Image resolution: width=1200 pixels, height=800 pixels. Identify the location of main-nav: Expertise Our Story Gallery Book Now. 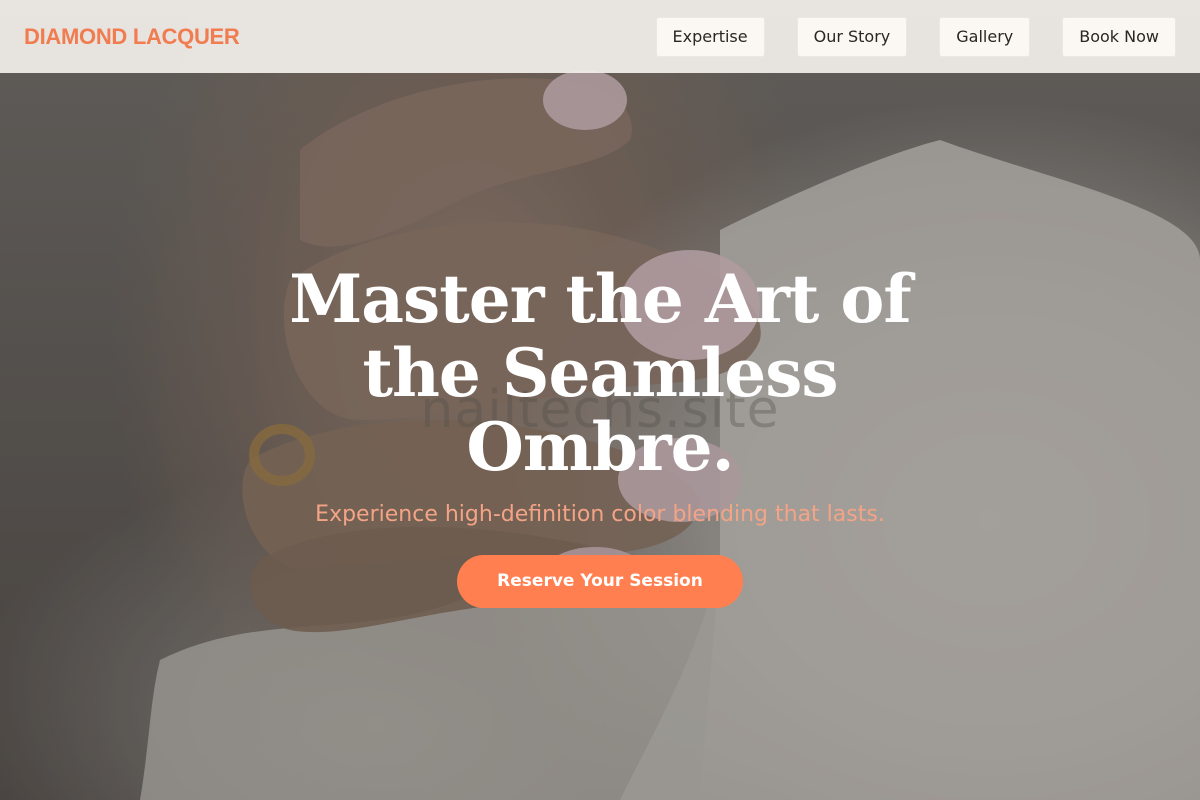
(915, 36).